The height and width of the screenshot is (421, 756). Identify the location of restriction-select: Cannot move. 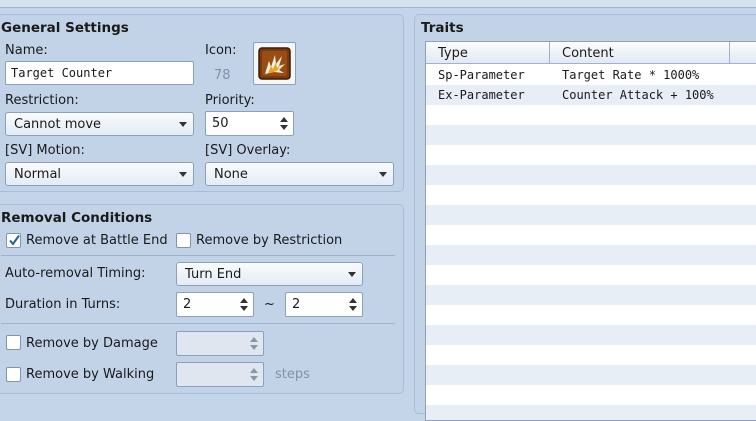
(99, 124).